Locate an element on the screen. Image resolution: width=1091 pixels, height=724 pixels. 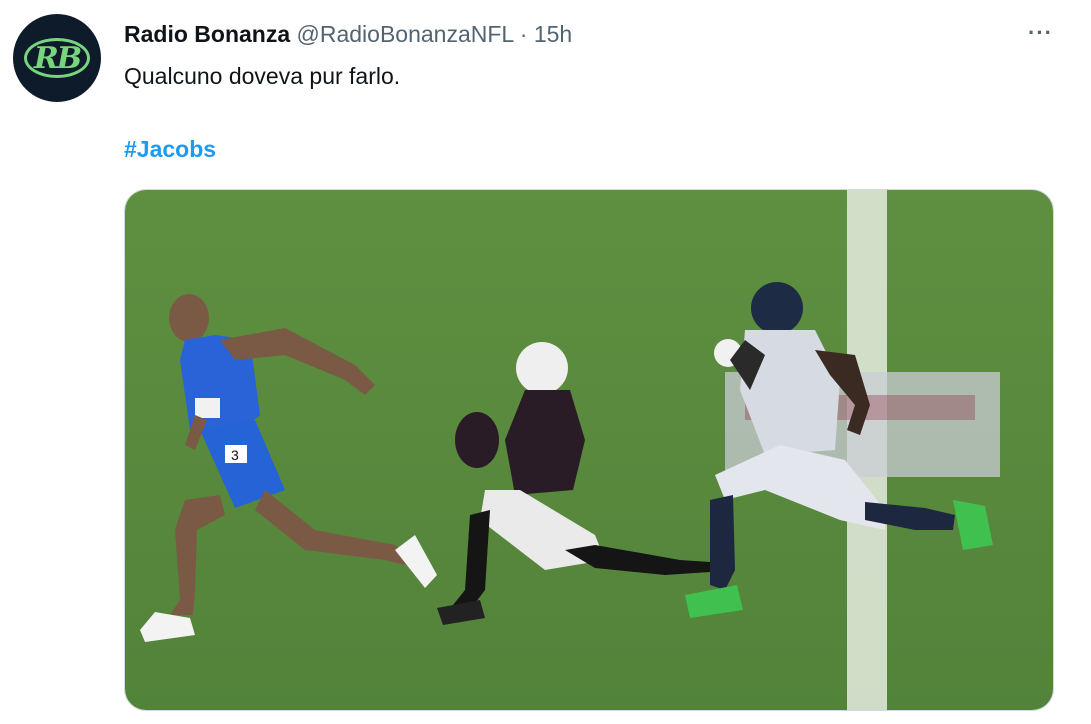
runner-bib-number: 3 is located at coordinates (235, 455).